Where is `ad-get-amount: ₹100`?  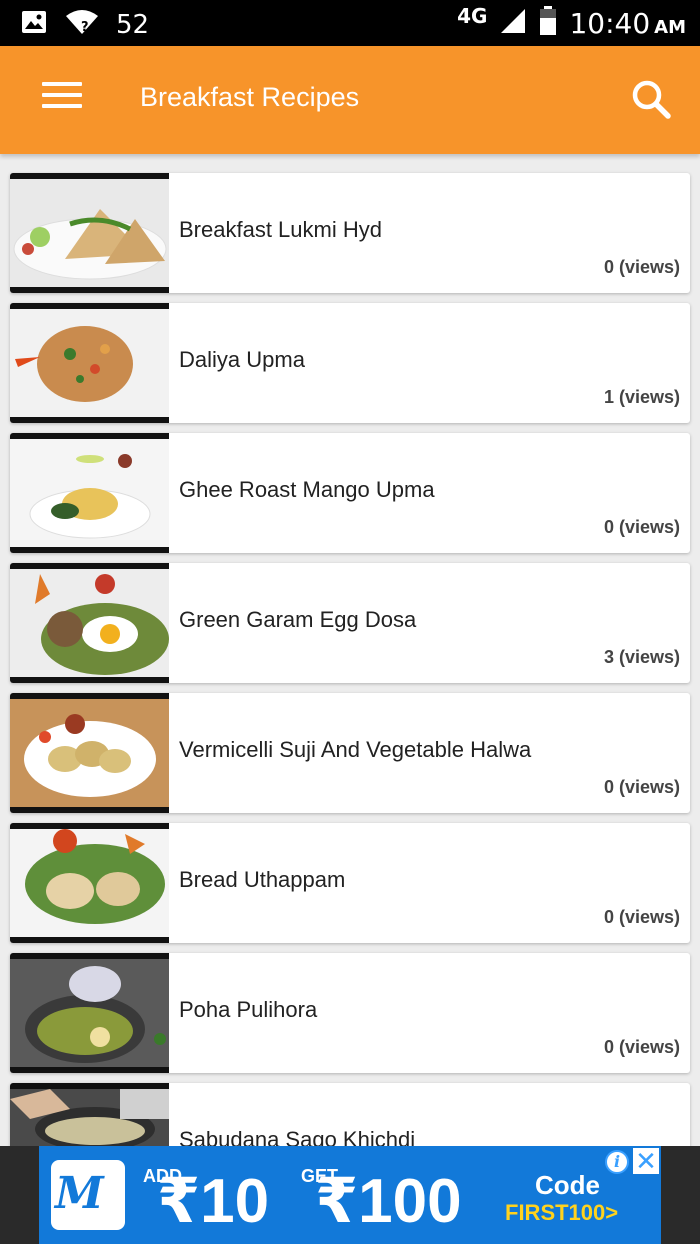
ad-get-amount: ₹100 is located at coordinates (388, 1201).